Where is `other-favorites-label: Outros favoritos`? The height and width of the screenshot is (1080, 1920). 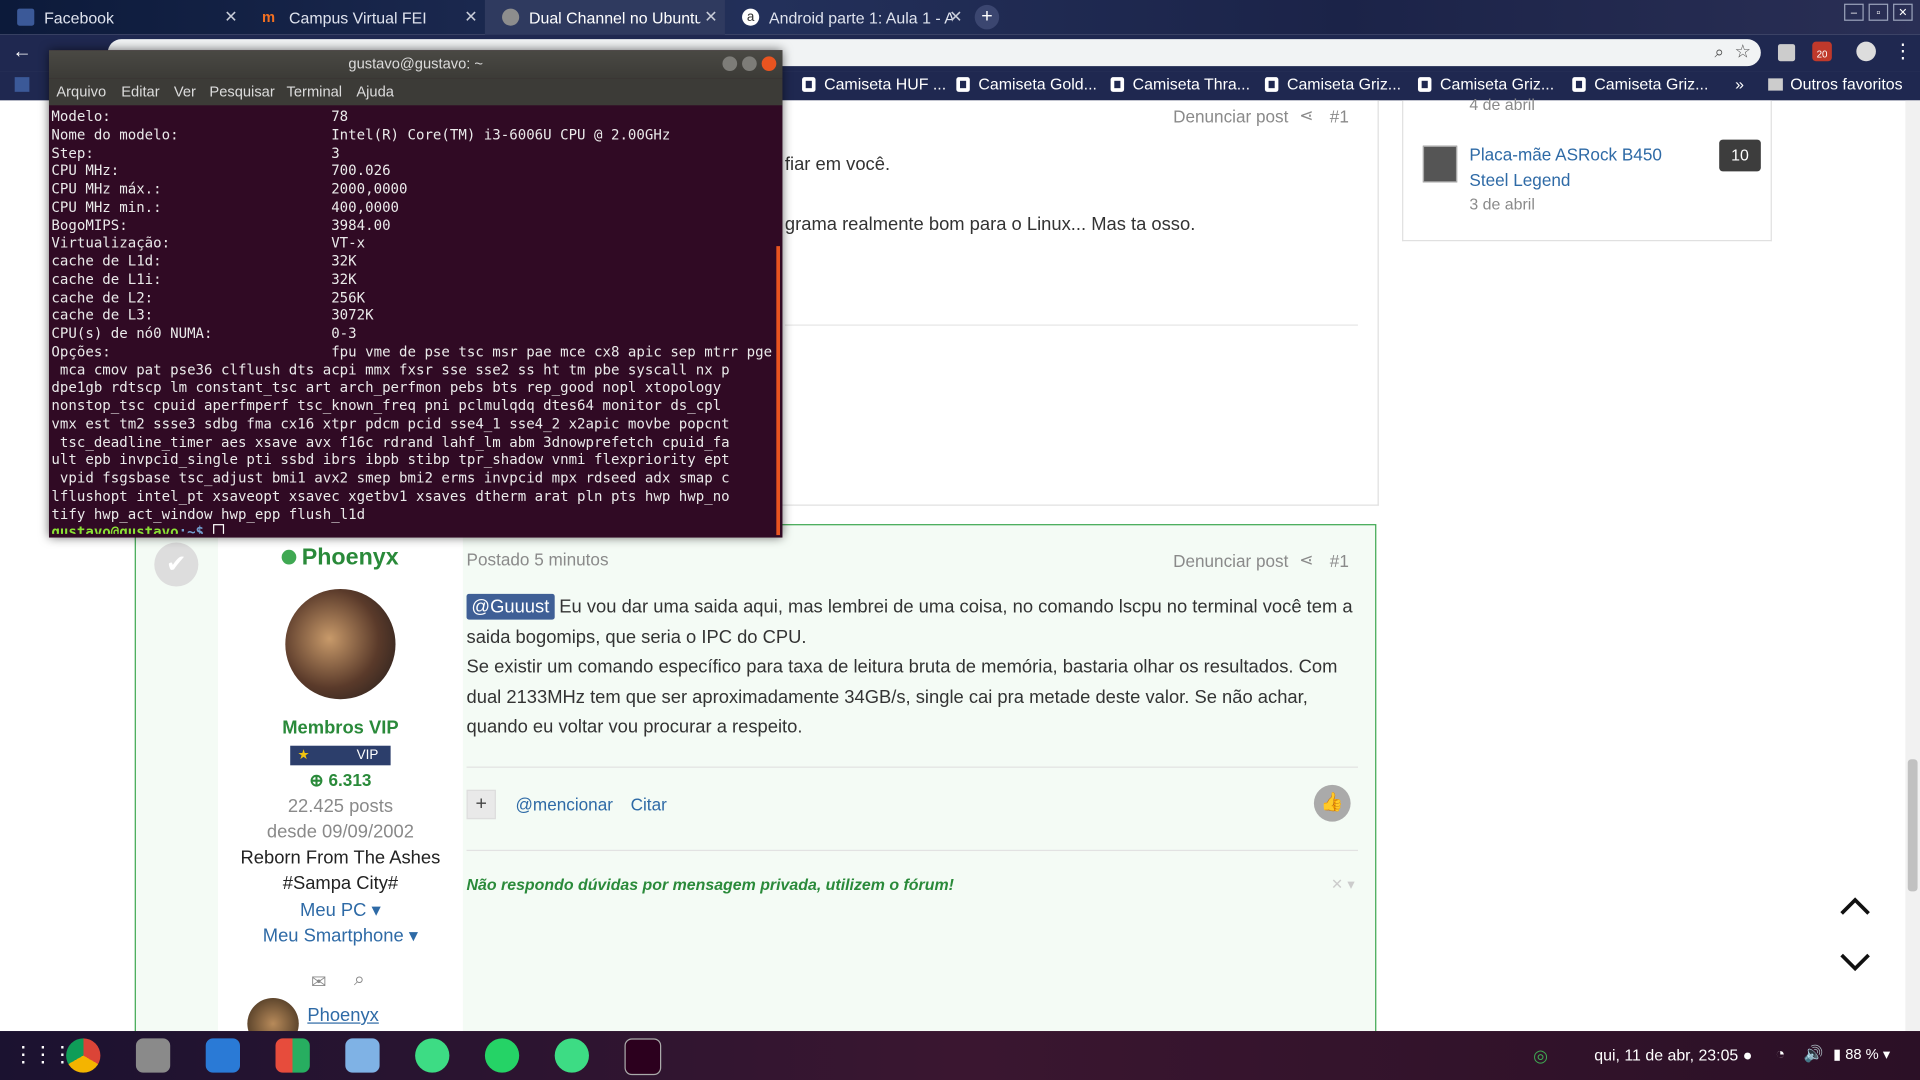
other-favorites-label: Outros favoritos is located at coordinates (1846, 84).